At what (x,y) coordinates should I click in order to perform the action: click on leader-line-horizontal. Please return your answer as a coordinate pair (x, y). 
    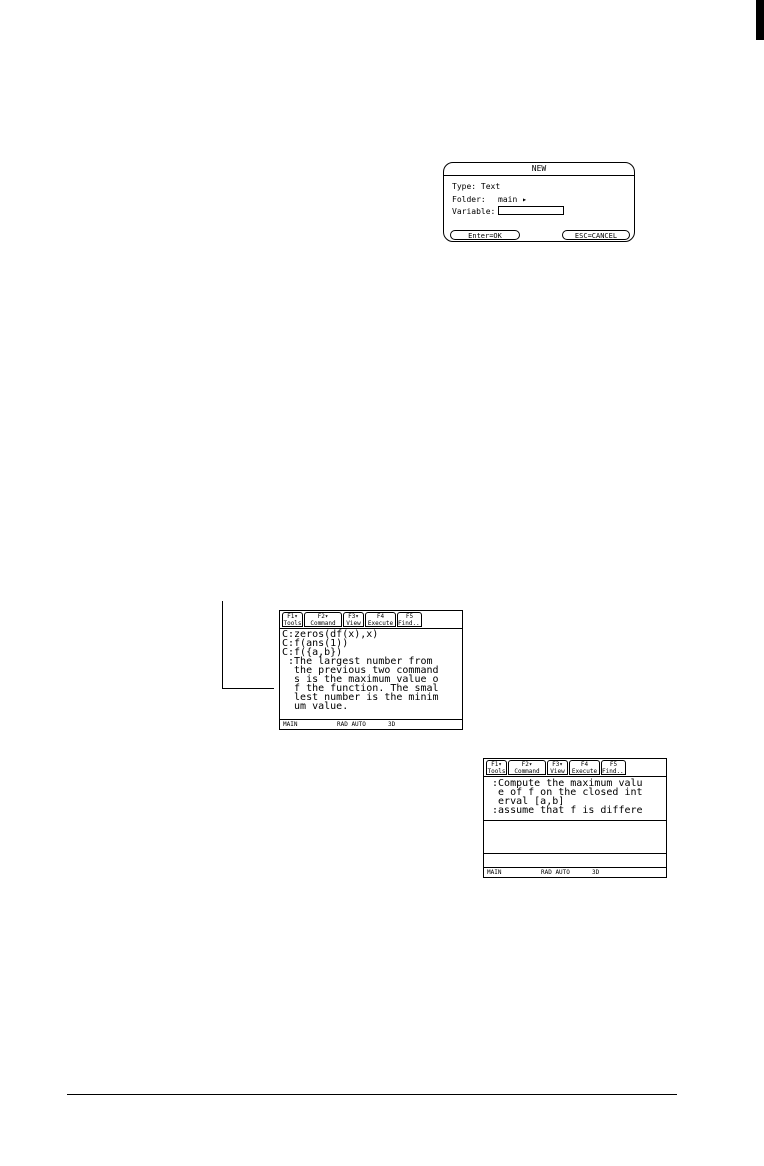
    Looking at the image, I should click on (248, 688).